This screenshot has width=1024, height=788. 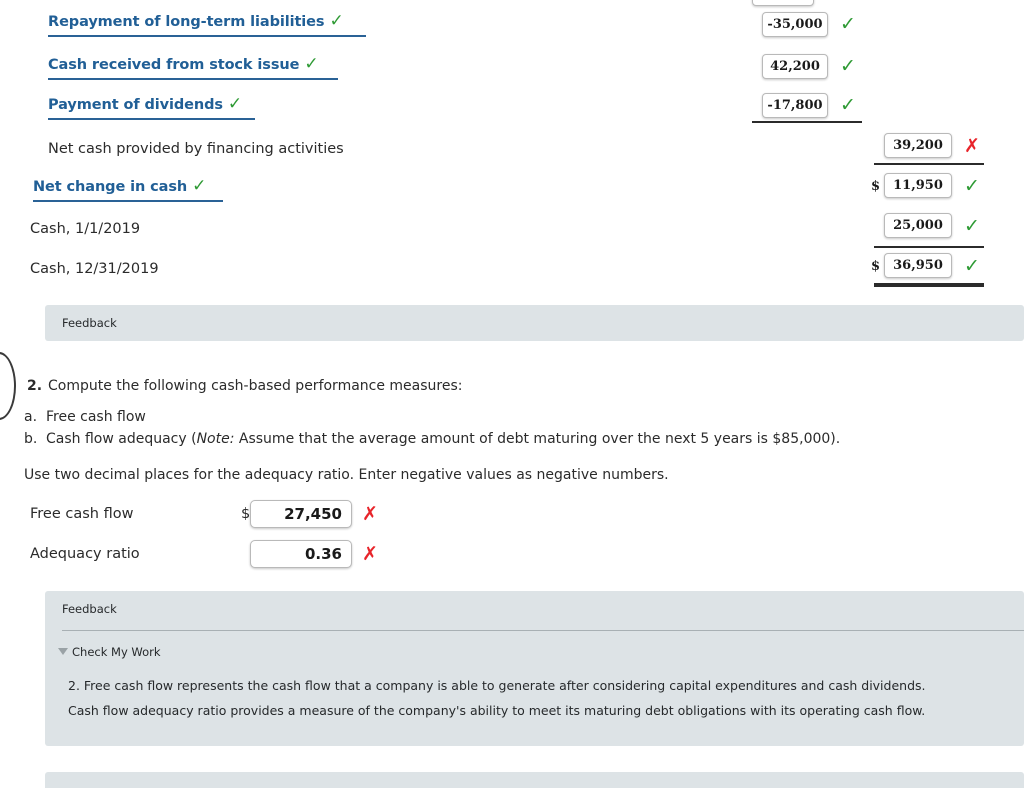 I want to click on status-icon-correct-repayment: ✓, so click(x=848, y=24).